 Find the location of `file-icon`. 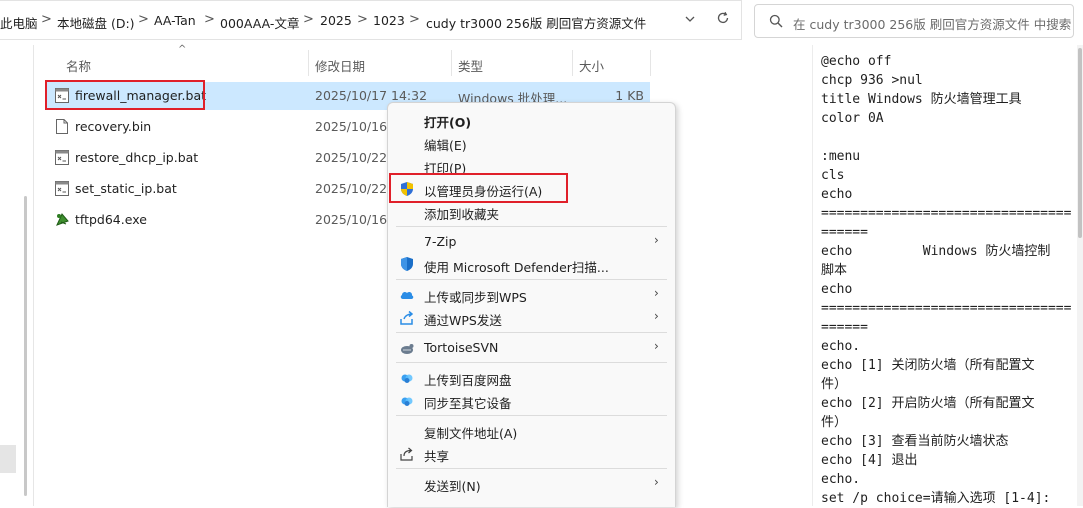

file-icon is located at coordinates (62, 126).